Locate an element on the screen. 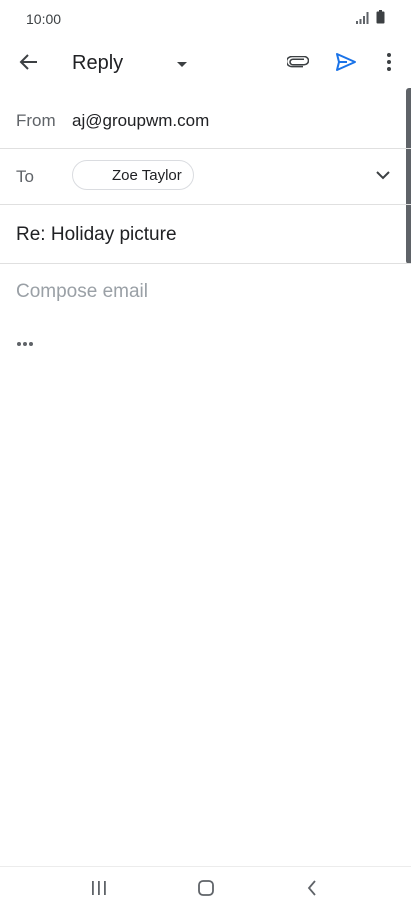  show-quoted-text-button is located at coordinates (25, 343).